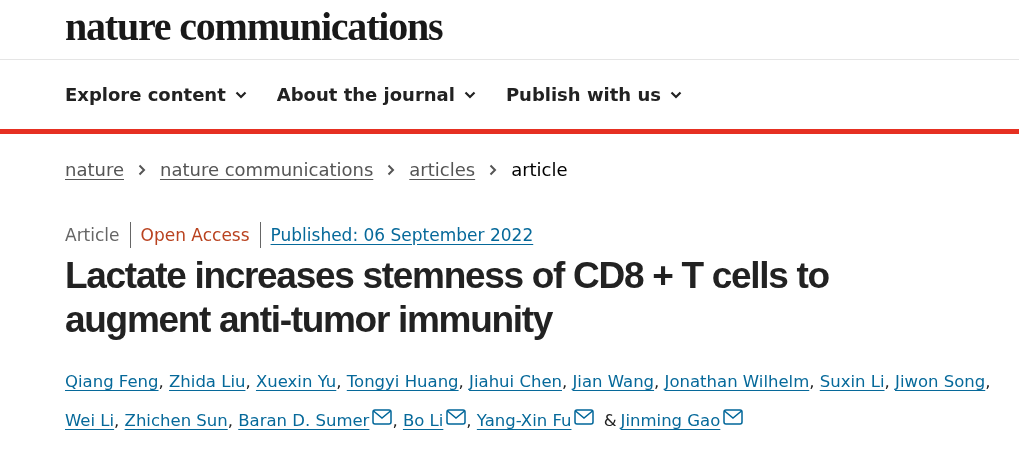  I want to click on journal-logo: nature communications, so click(254, 26).